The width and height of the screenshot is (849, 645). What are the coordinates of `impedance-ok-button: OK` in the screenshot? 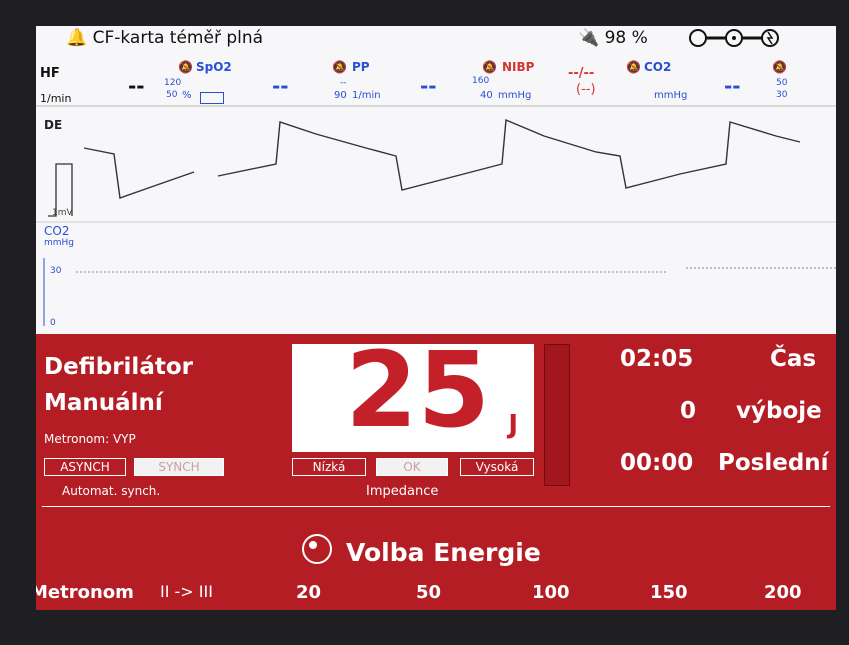 It's located at (412, 467).